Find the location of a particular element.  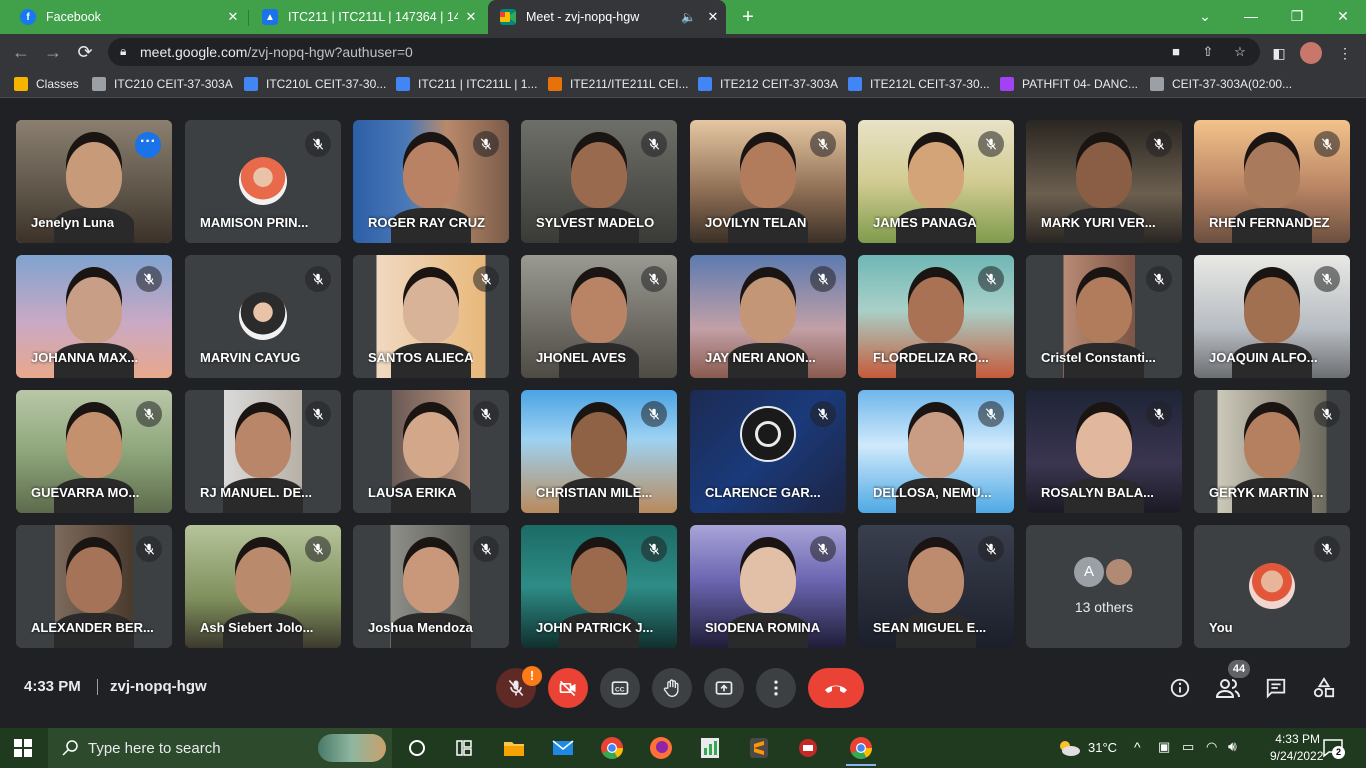

weather-icon is located at coordinates (1069, 750).